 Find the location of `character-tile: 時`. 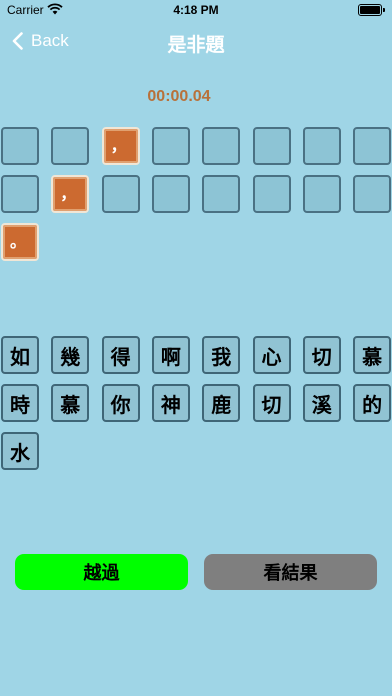

character-tile: 時 is located at coordinates (20, 403).